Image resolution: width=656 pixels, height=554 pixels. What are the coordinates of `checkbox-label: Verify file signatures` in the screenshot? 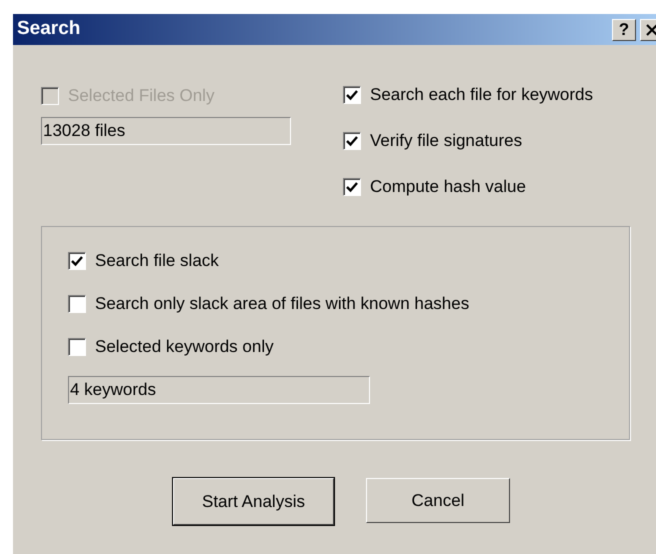 It's located at (446, 141).